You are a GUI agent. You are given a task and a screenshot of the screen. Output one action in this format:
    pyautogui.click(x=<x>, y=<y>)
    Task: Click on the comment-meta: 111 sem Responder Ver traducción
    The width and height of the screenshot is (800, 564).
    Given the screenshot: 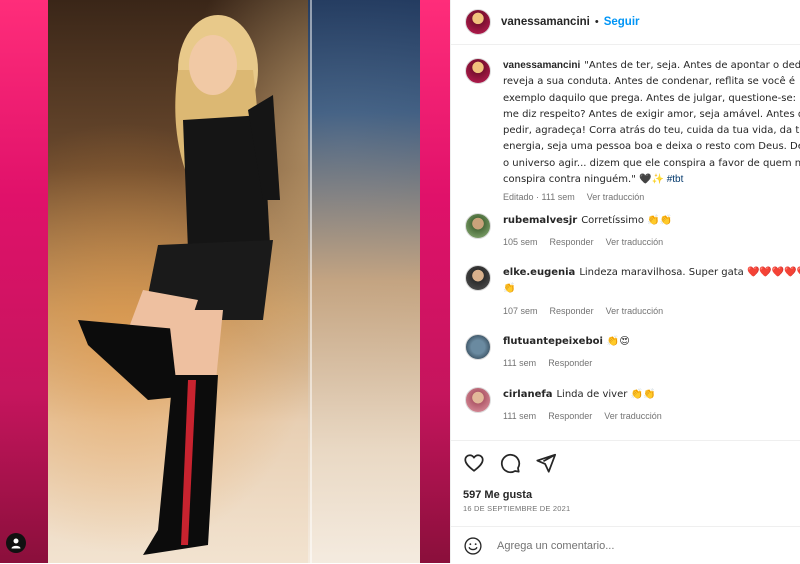 What is the action you would take?
    pyautogui.click(x=588, y=416)
    